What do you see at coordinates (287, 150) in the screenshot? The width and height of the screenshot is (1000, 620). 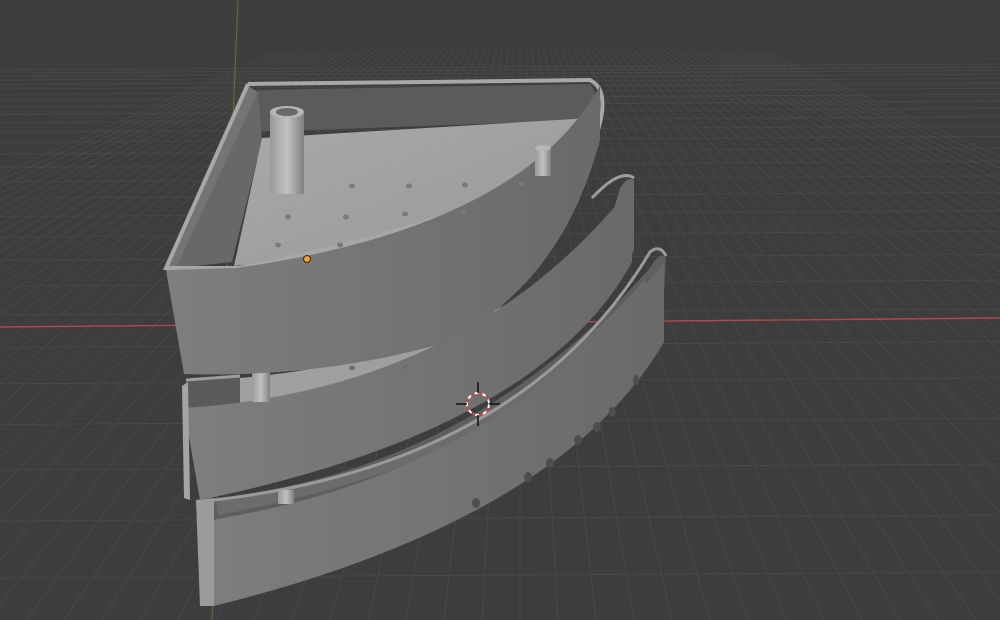 I see `tier-top-pillar-large` at bounding box center [287, 150].